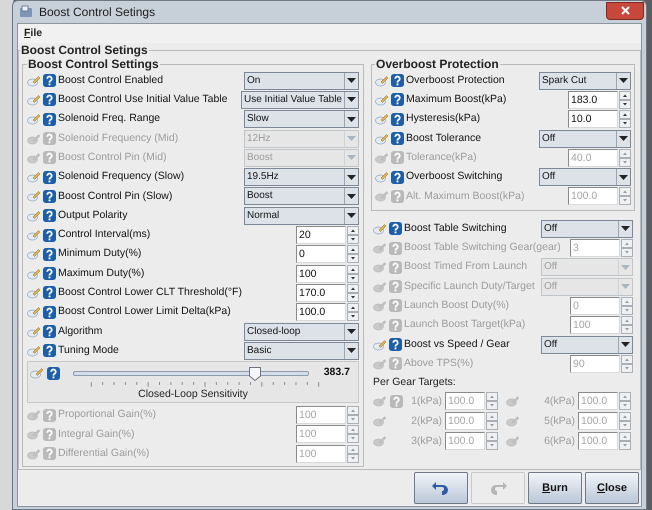  What do you see at coordinates (100, 254) in the screenshot?
I see `setting-label: Minimum Duty(%)` at bounding box center [100, 254].